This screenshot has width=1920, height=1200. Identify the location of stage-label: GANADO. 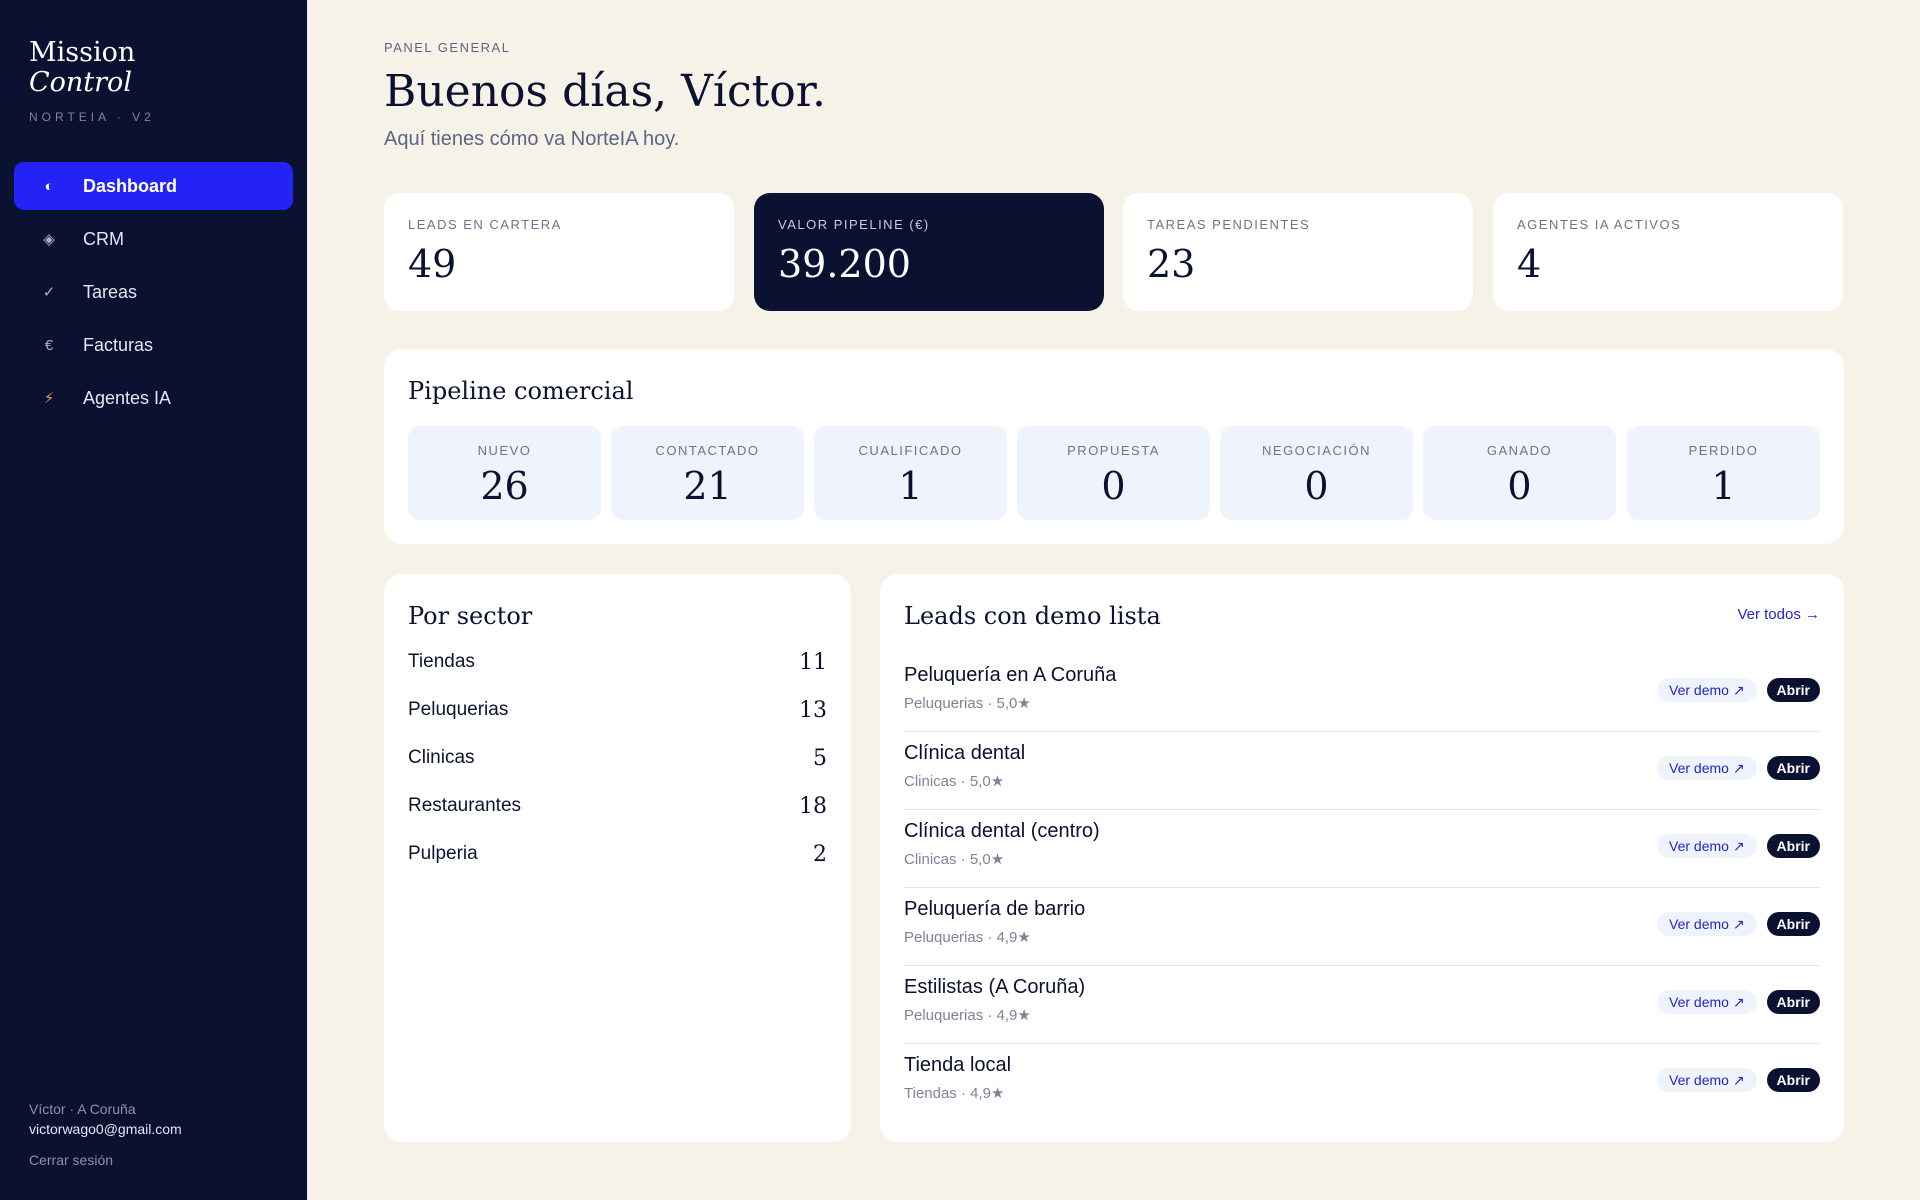
(1519, 450).